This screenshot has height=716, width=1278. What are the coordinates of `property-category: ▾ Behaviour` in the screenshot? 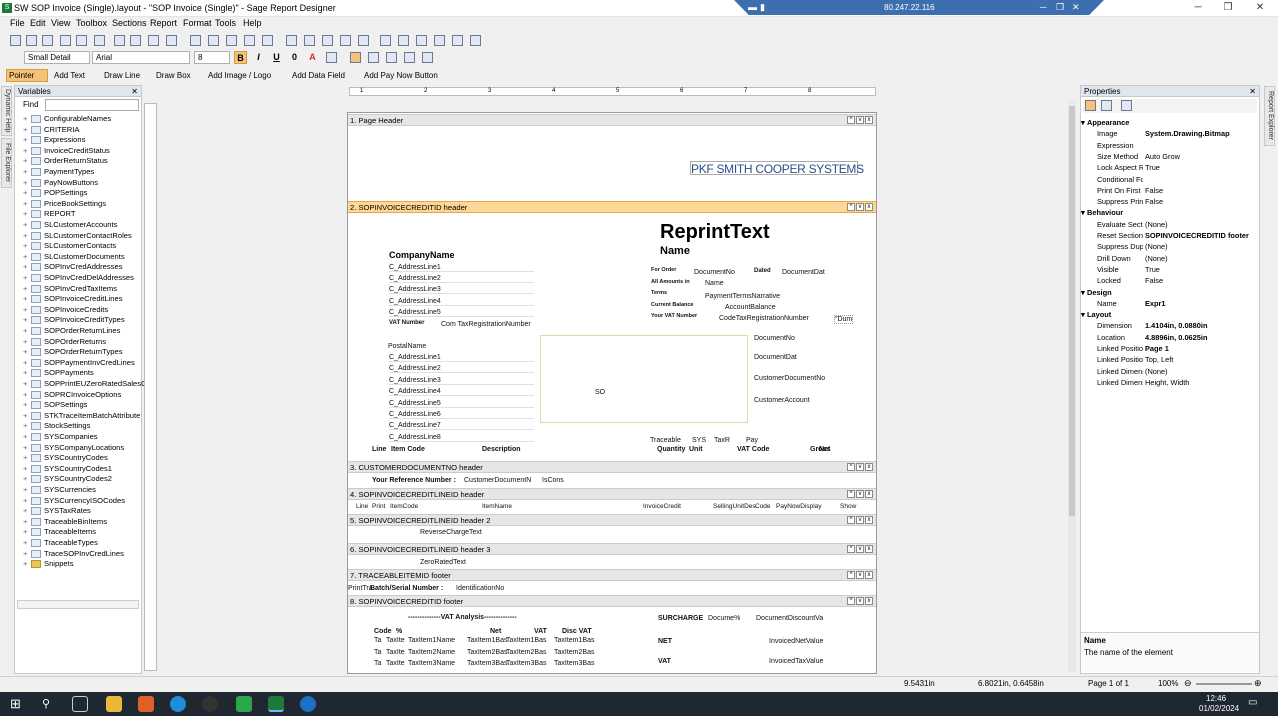 It's located at (1170, 212).